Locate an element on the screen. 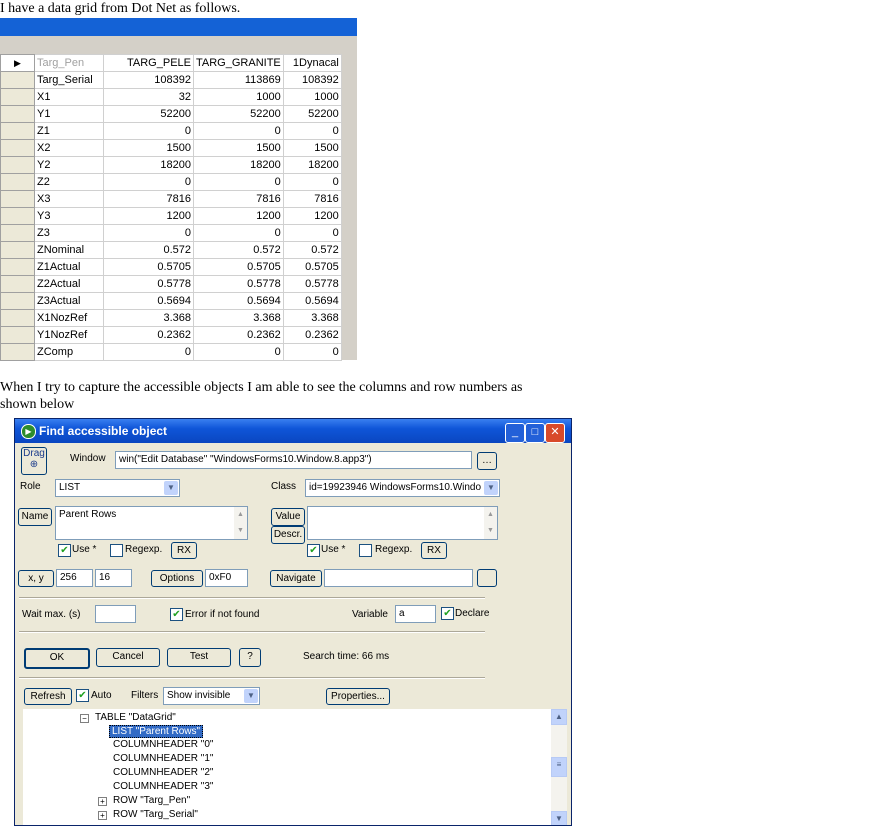 The height and width of the screenshot is (826, 870). grid-row: Y1 52200 52200 52200 is located at coordinates (171, 114).